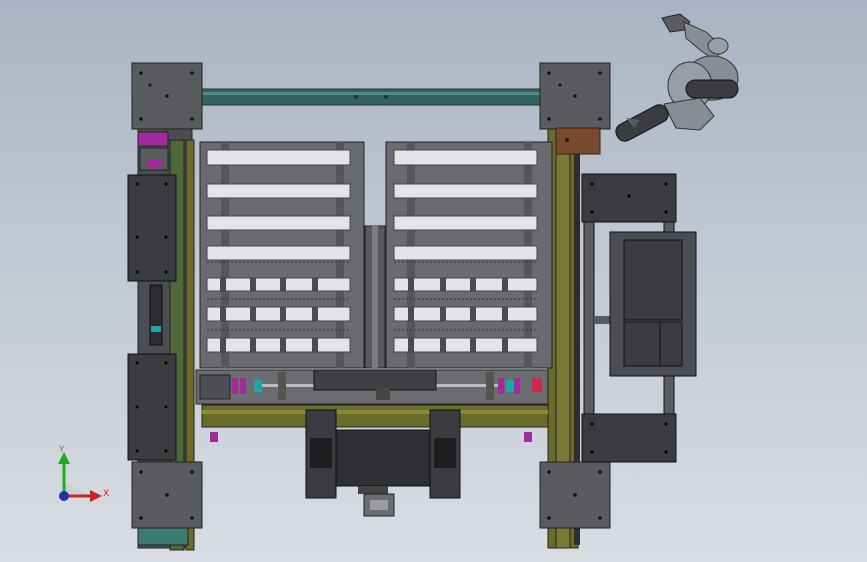 The height and width of the screenshot is (562, 867). Describe the element at coordinates (167, 96) in the screenshot. I see `corner-plate-top-left` at that location.